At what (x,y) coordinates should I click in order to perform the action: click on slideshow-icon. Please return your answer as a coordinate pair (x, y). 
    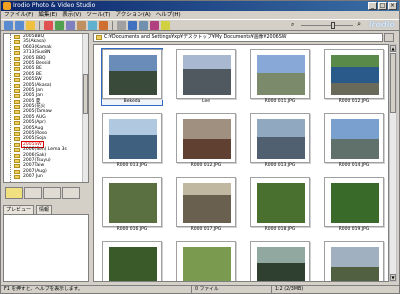
    Looking at the image, I should click on (59, 25).